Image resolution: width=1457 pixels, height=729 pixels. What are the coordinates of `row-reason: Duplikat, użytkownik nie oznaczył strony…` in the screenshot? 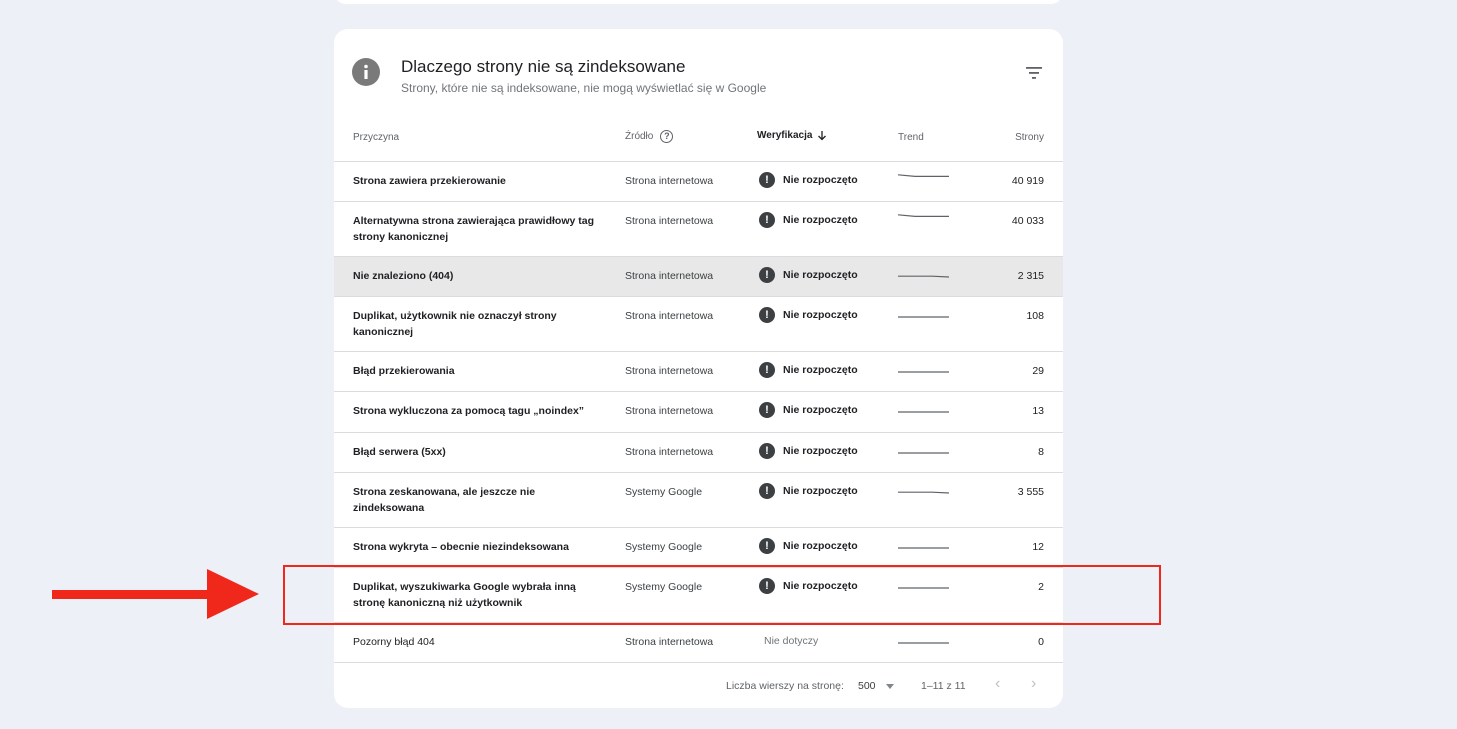 It's located at (455, 324).